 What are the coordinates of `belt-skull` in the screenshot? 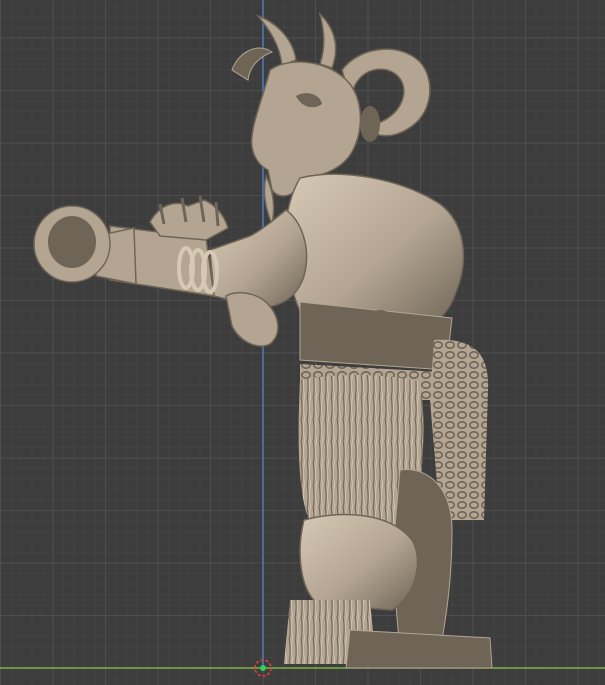 It's located at (380, 322).